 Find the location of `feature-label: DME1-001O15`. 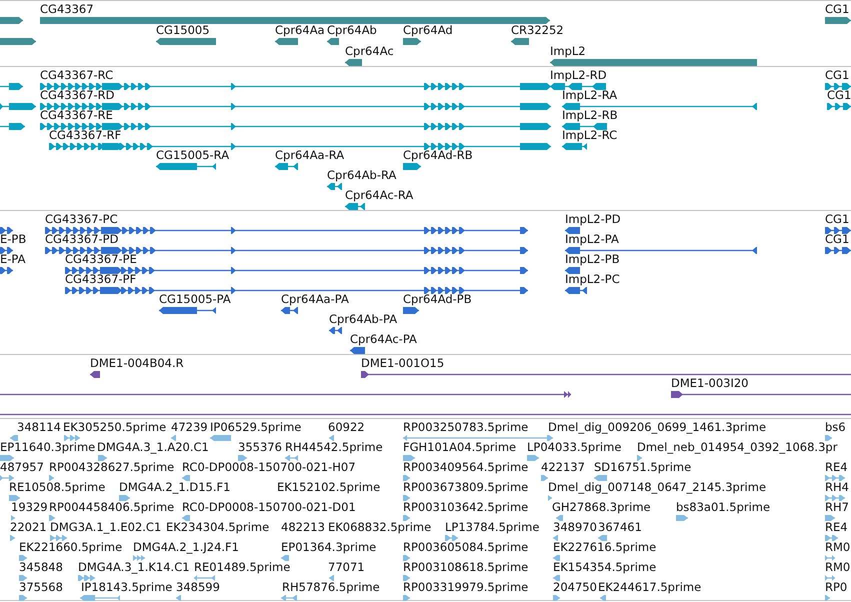

feature-label: DME1-001O15 is located at coordinates (402, 363).